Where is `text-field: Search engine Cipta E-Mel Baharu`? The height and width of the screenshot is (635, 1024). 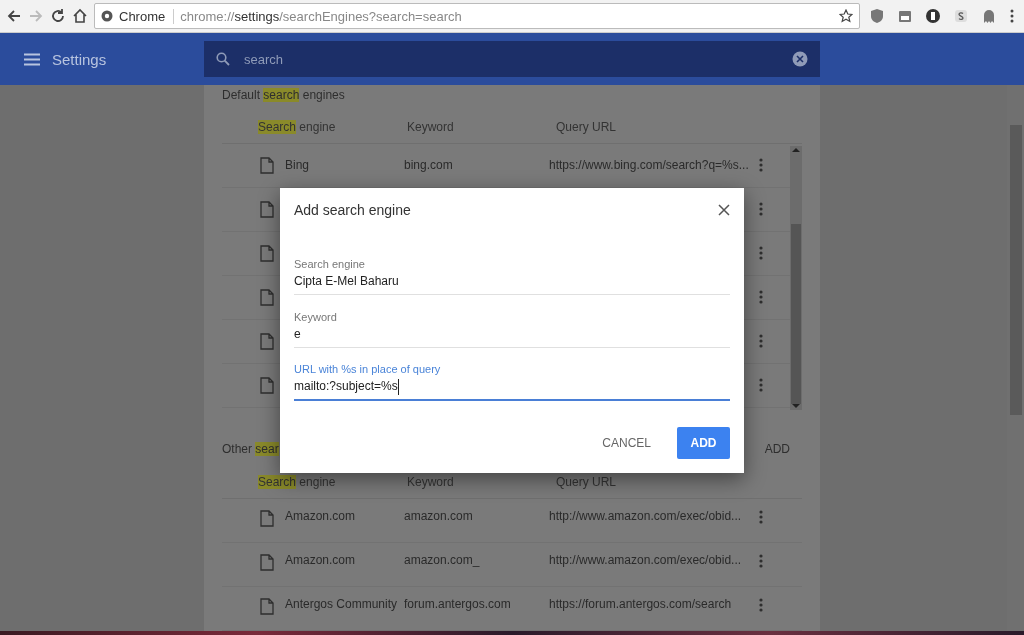 text-field: Search engine Cipta E-Mel Baharu is located at coordinates (512, 276).